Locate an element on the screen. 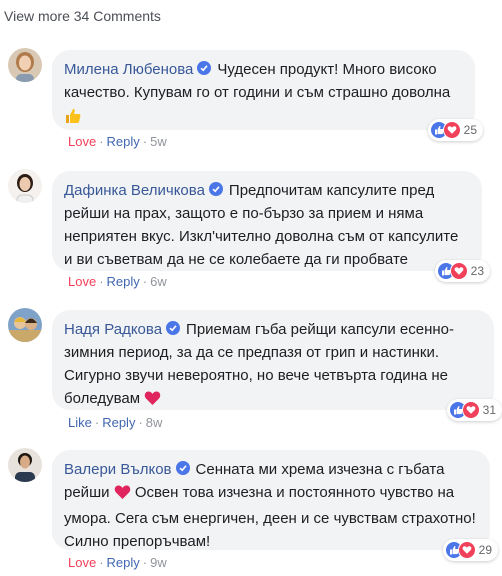 The height and width of the screenshot is (576, 502). comment-timestamp: 5w is located at coordinates (158, 141).